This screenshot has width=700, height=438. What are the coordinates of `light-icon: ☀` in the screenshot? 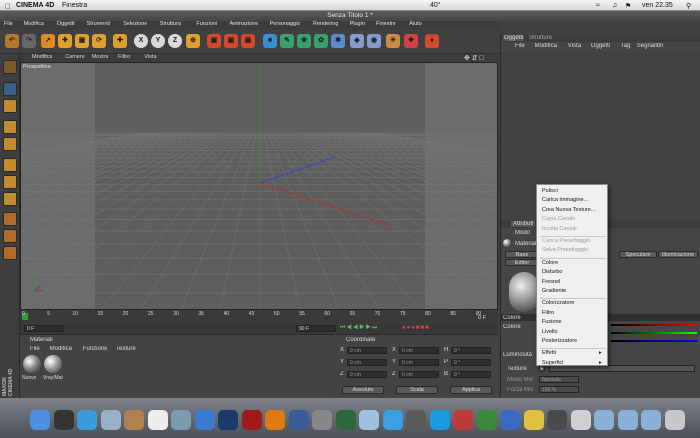 It's located at (393, 41).